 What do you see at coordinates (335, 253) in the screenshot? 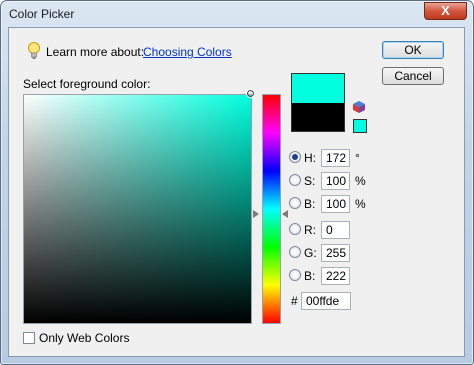
I see `green-input: 255` at bounding box center [335, 253].